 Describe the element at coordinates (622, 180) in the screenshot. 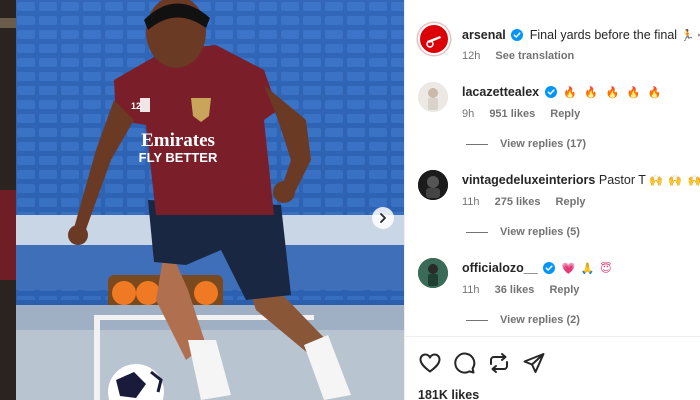

I see `comment-text: Pastor T` at that location.